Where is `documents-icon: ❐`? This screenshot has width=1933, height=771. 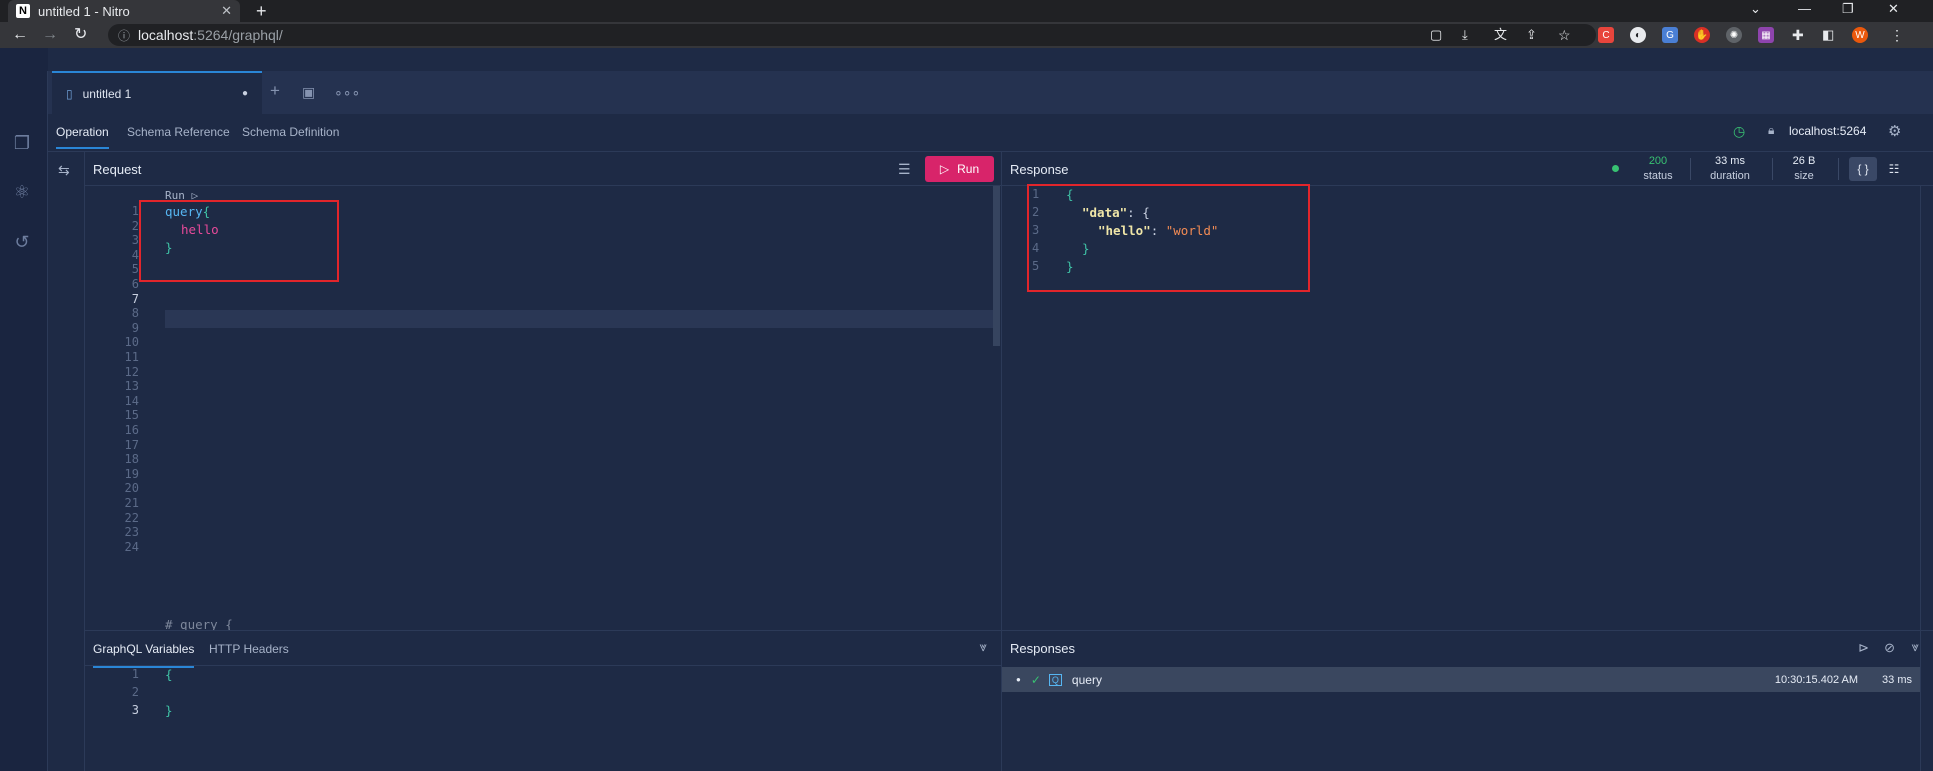
documents-icon: ❐ is located at coordinates (22, 143).